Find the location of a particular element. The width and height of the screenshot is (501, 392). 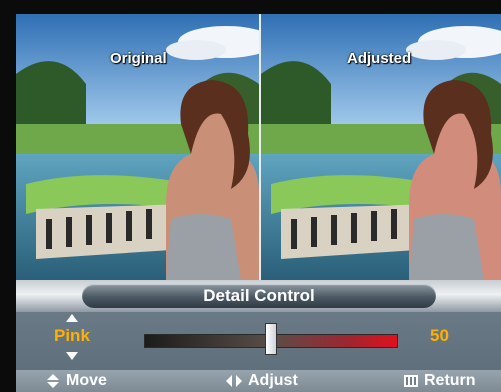

setting-label: Pink is located at coordinates (72, 335).